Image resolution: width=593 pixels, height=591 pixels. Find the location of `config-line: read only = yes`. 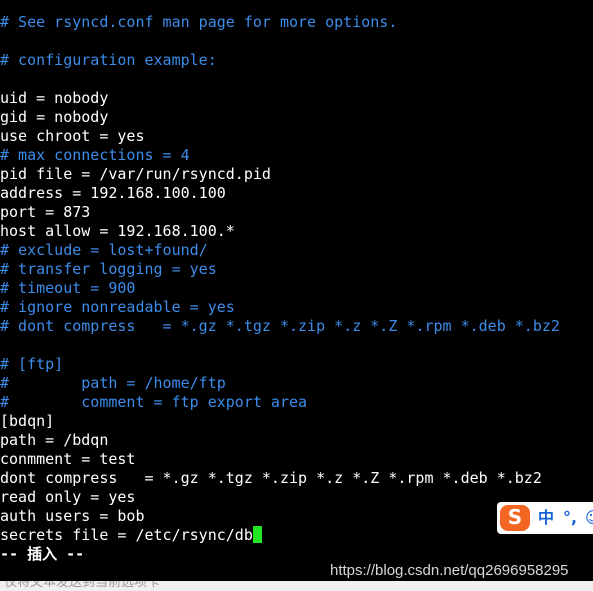

config-line: read only = yes is located at coordinates (68, 497).